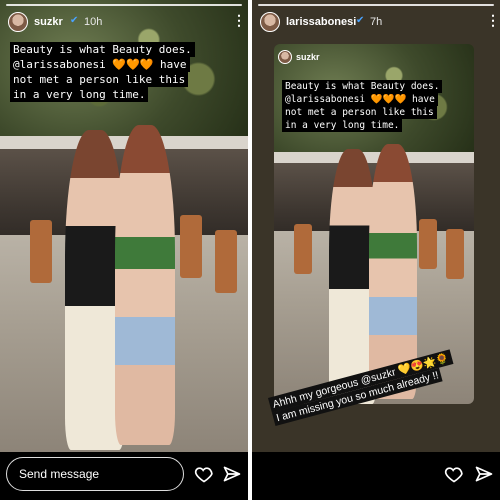 This screenshot has height=500, width=500. I want to click on person-right, so click(145, 285).